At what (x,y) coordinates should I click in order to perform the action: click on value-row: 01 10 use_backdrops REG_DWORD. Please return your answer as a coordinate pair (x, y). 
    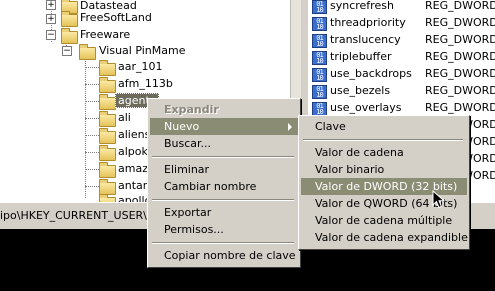
    Looking at the image, I should click on (401, 74).